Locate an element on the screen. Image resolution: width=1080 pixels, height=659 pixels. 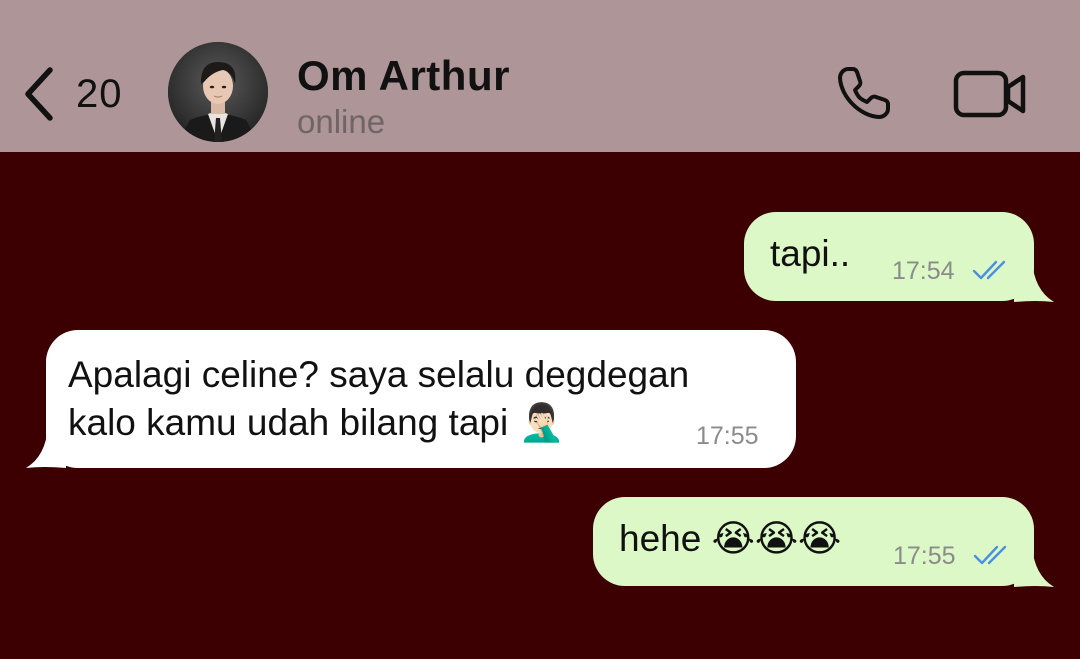
contact-status: online is located at coordinates (341, 121).